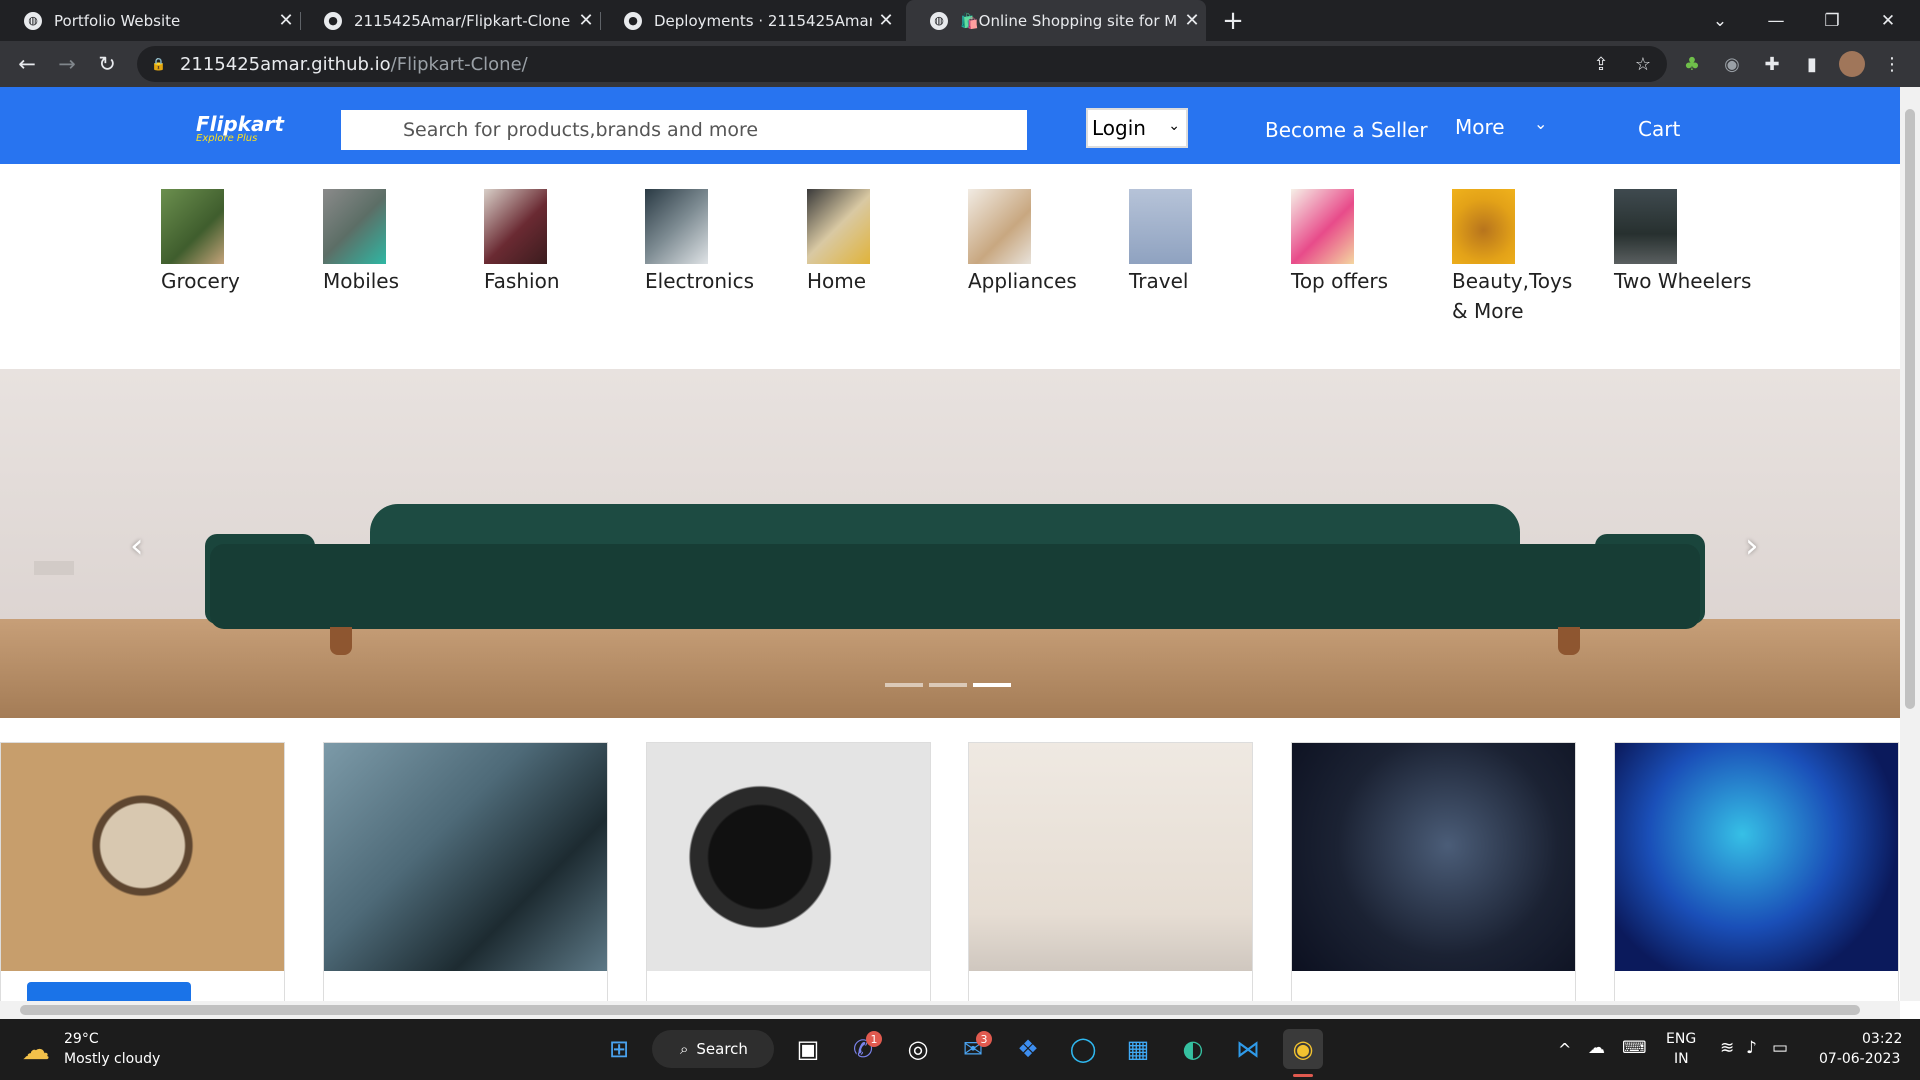 Image resolution: width=1920 pixels, height=1080 pixels. I want to click on close-window-icon: ✕, so click(1888, 20).